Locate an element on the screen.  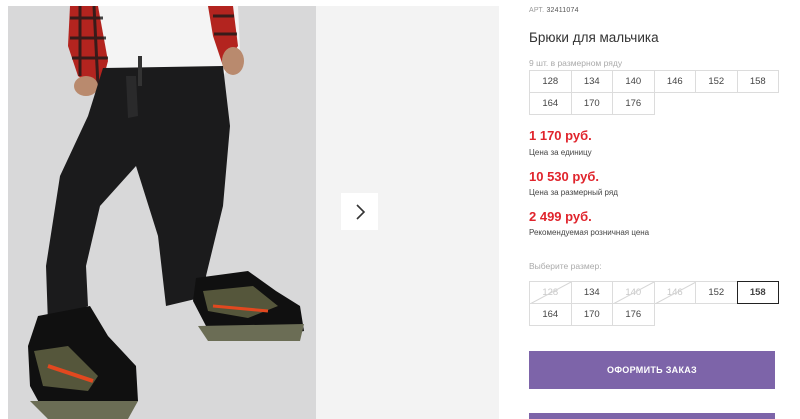
retail-price: 2 499 руб. is located at coordinates (560, 216).